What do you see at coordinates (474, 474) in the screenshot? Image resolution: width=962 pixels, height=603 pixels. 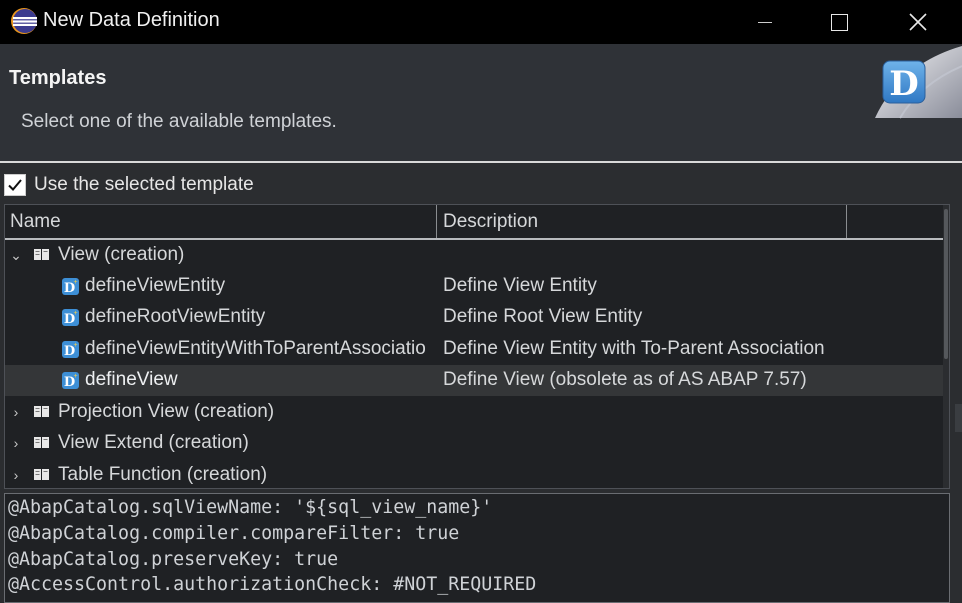 I see `tree-group-table-function: › Table Function (creation)` at bounding box center [474, 474].